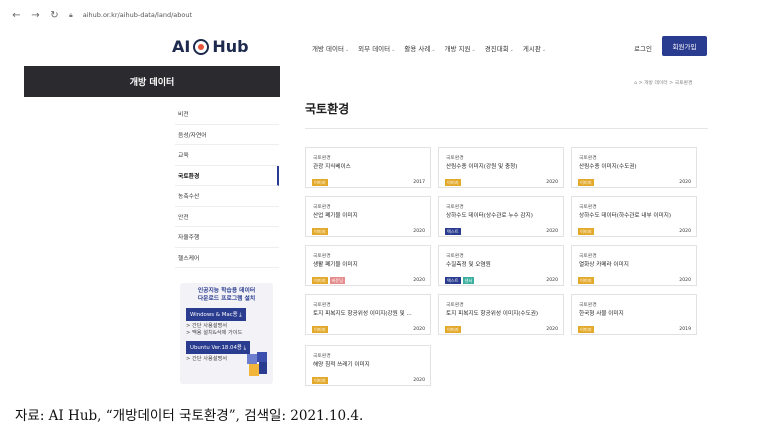 This screenshot has width=781, height=438. I want to click on nav-label: 외부 데이터, so click(374, 49).